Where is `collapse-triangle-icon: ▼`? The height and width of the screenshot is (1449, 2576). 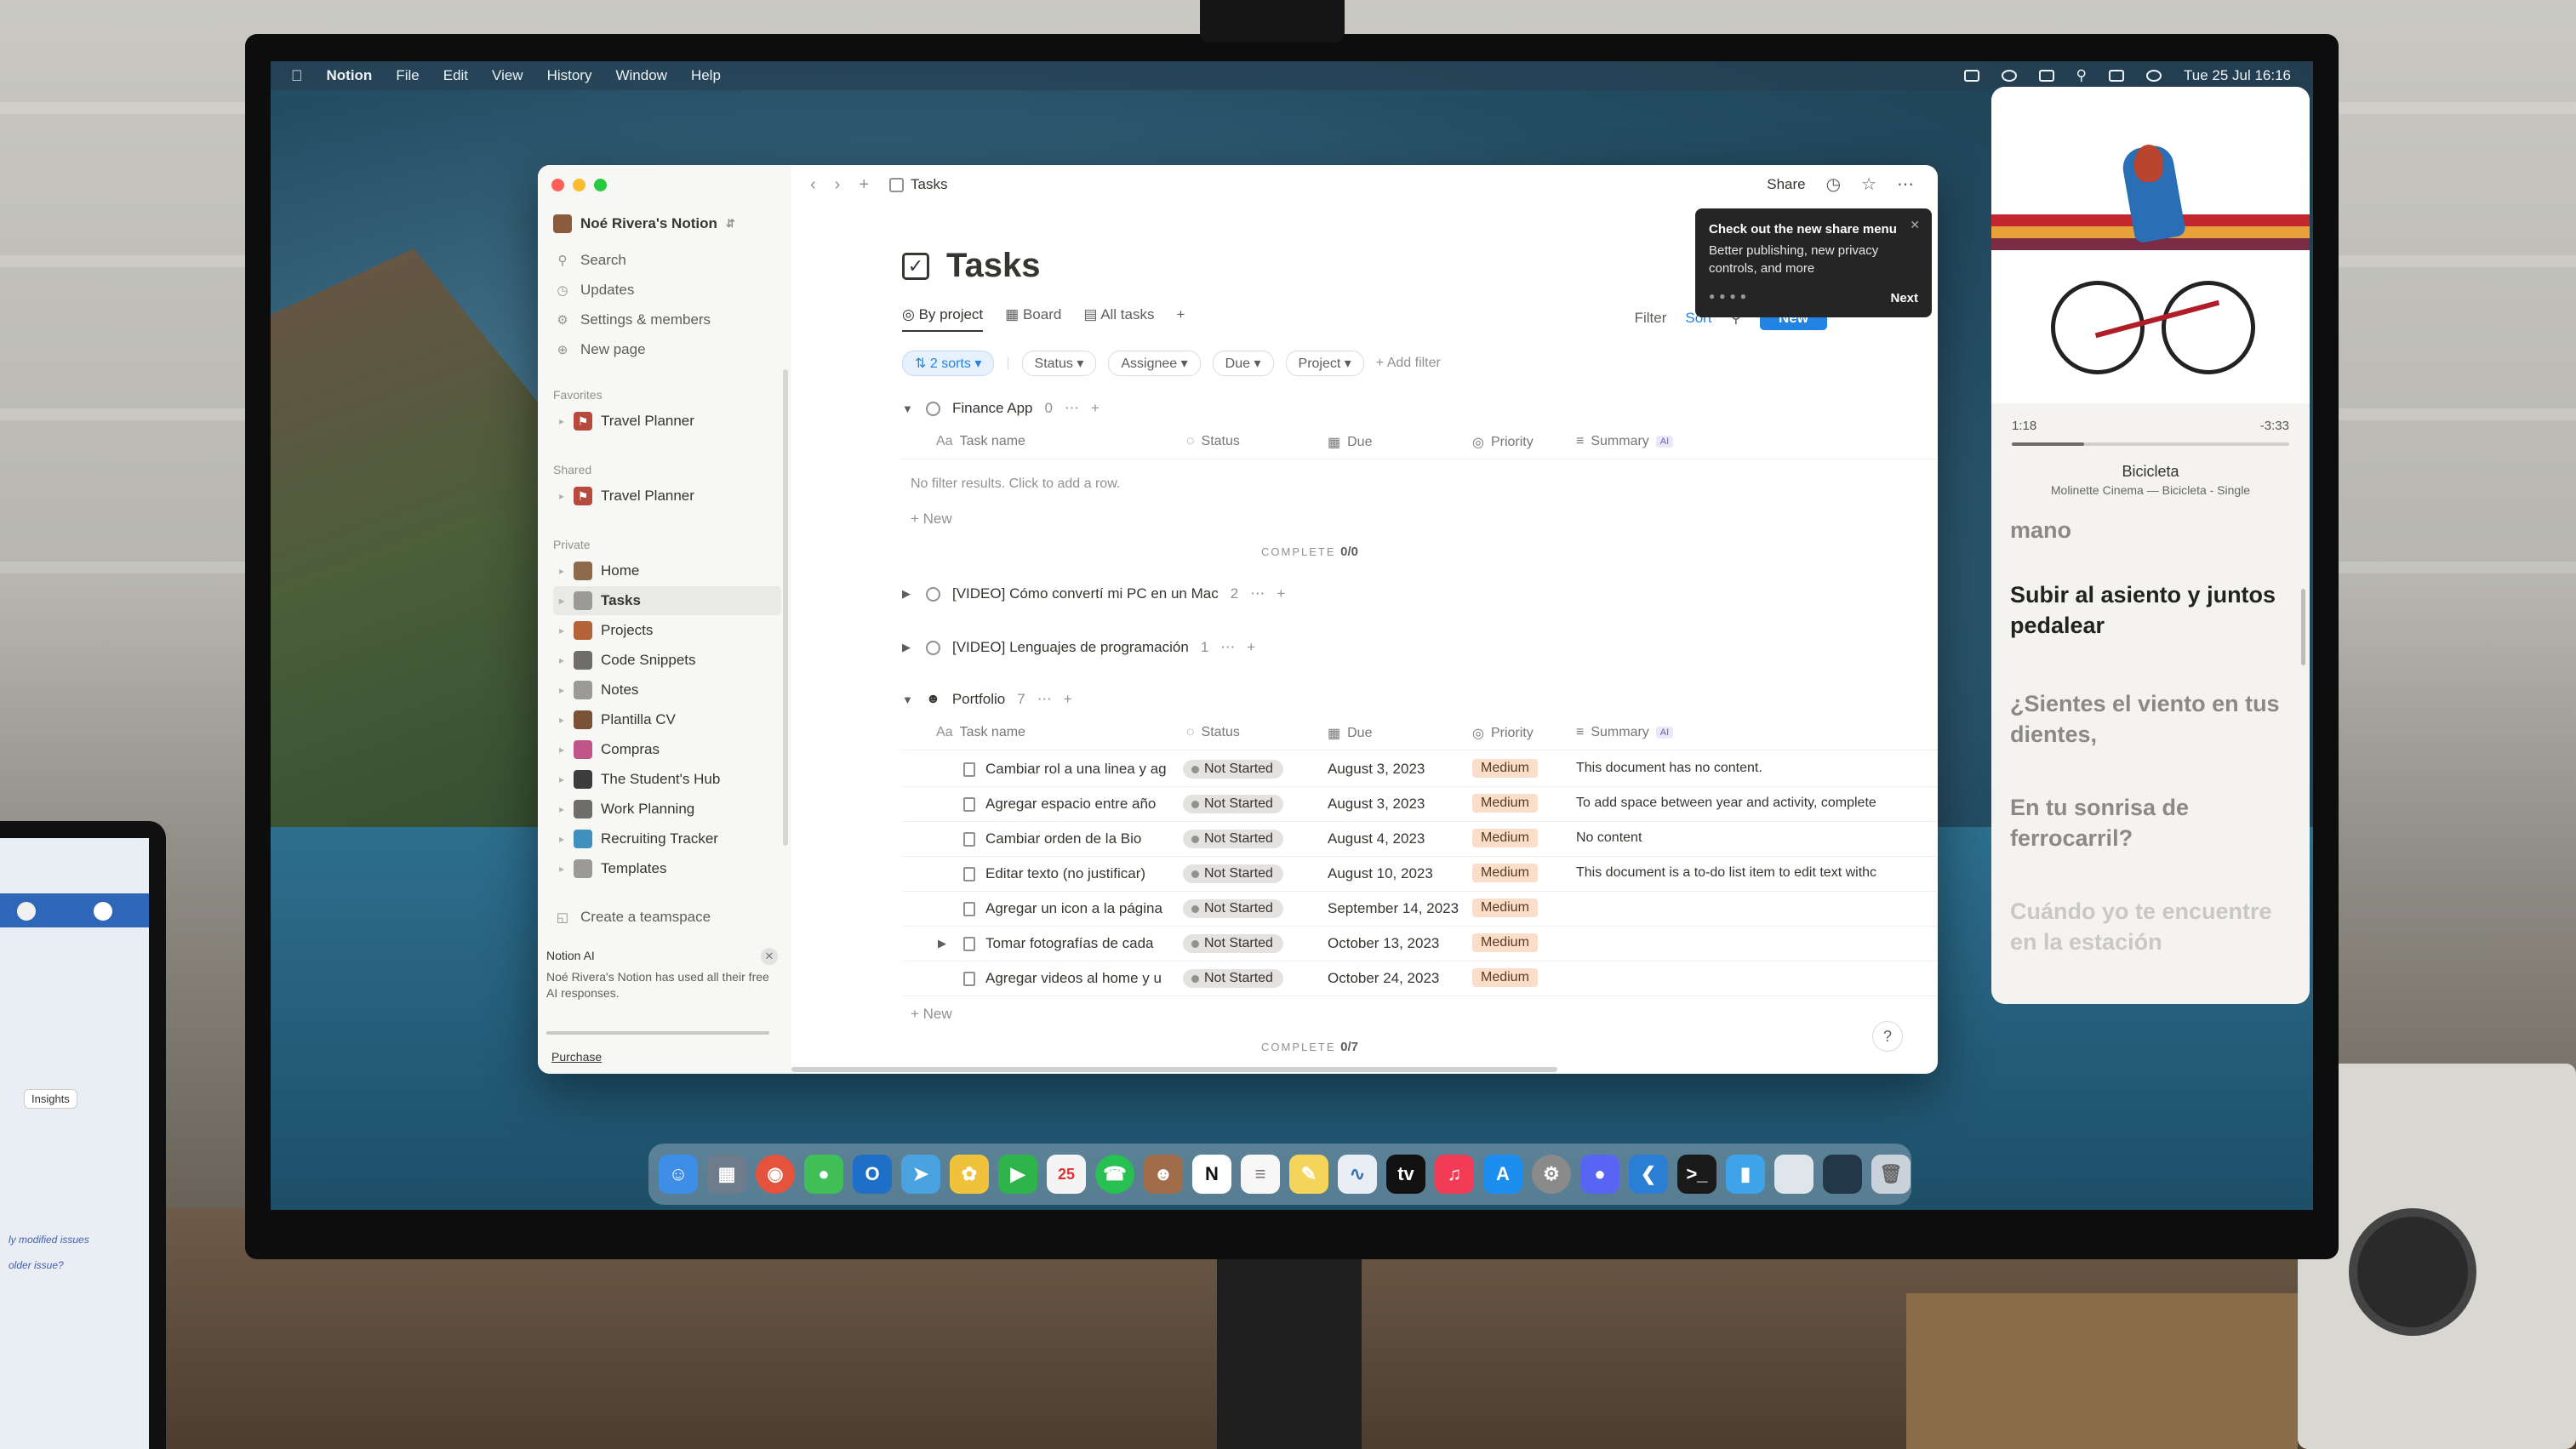
collapse-triangle-icon: ▼ is located at coordinates (908, 699).